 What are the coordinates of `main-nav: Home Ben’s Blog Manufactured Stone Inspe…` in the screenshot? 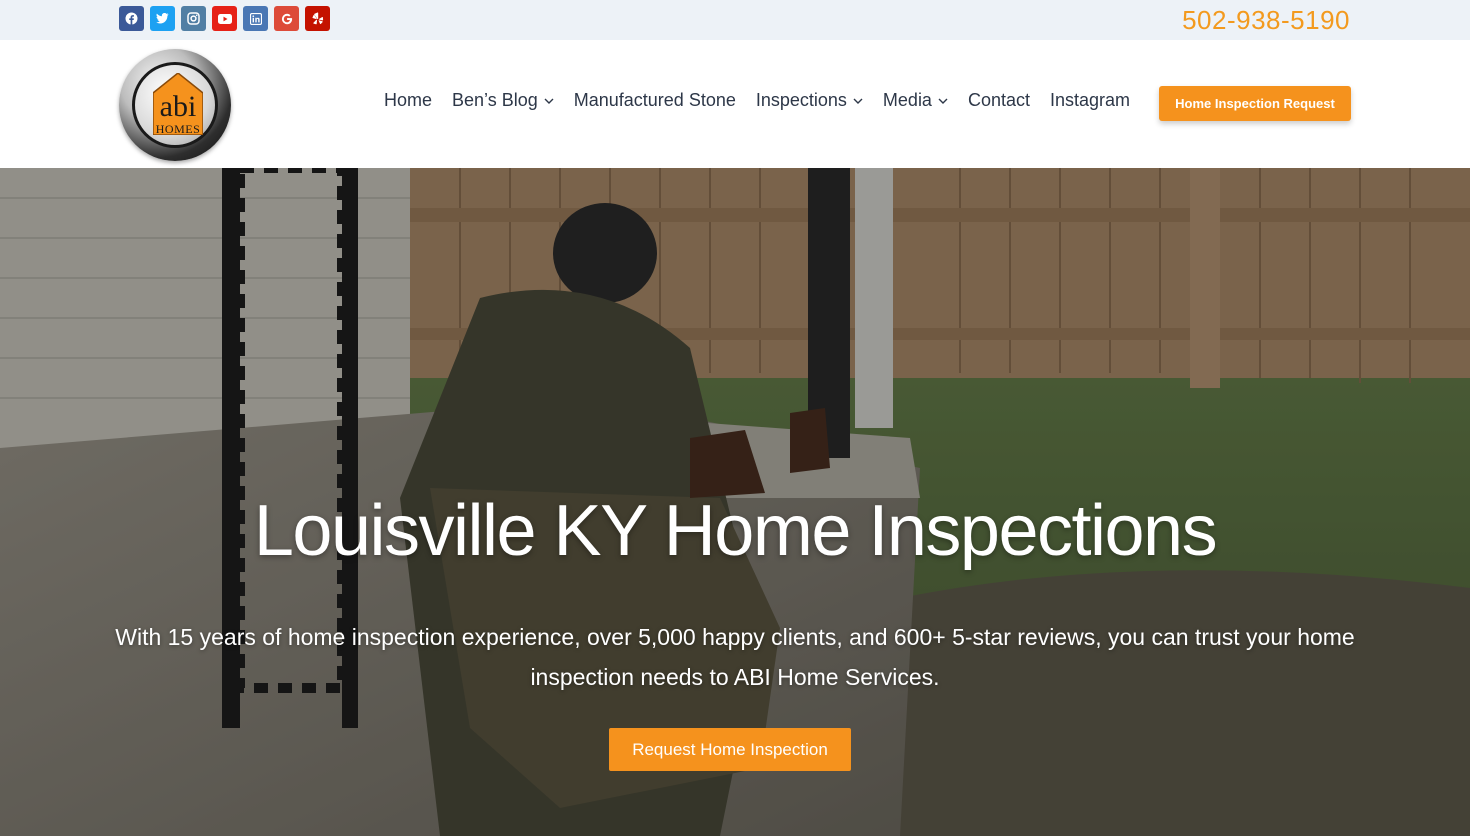 It's located at (767, 100).